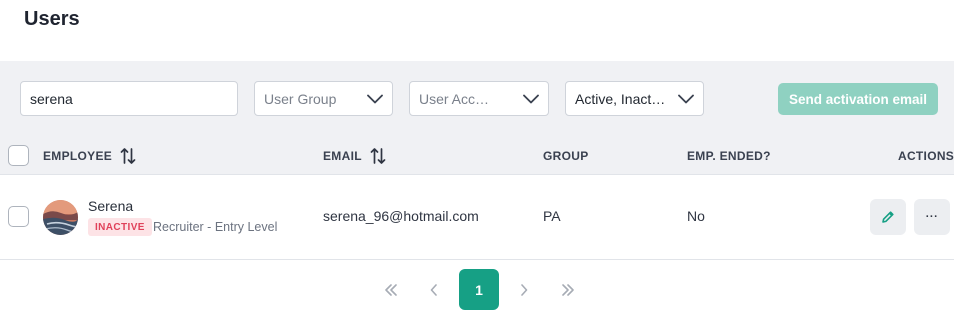 Image resolution: width=954 pixels, height=317 pixels. I want to click on current-page-number: 1, so click(479, 289).